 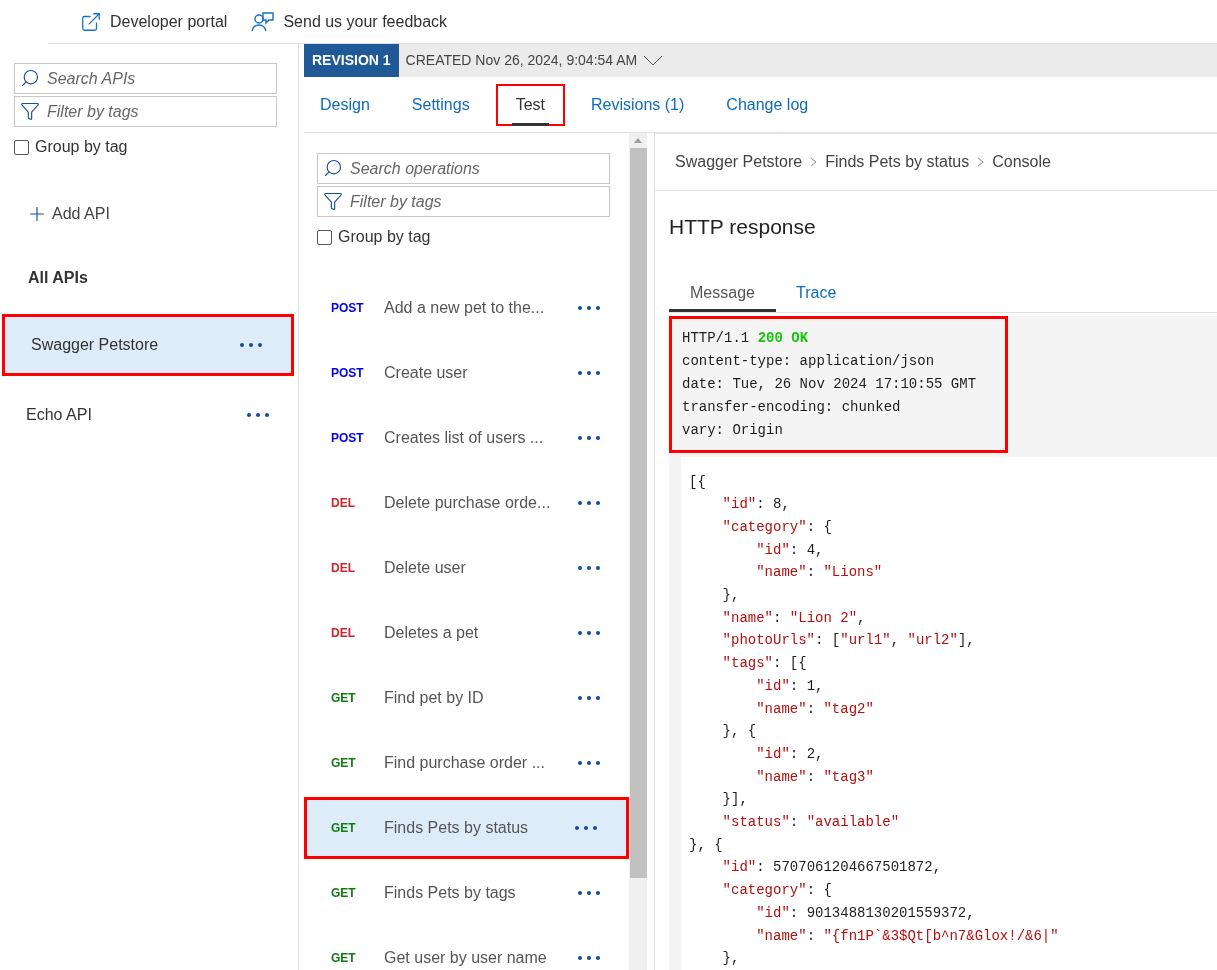 I want to click on tab: Message, so click(x=722, y=294).